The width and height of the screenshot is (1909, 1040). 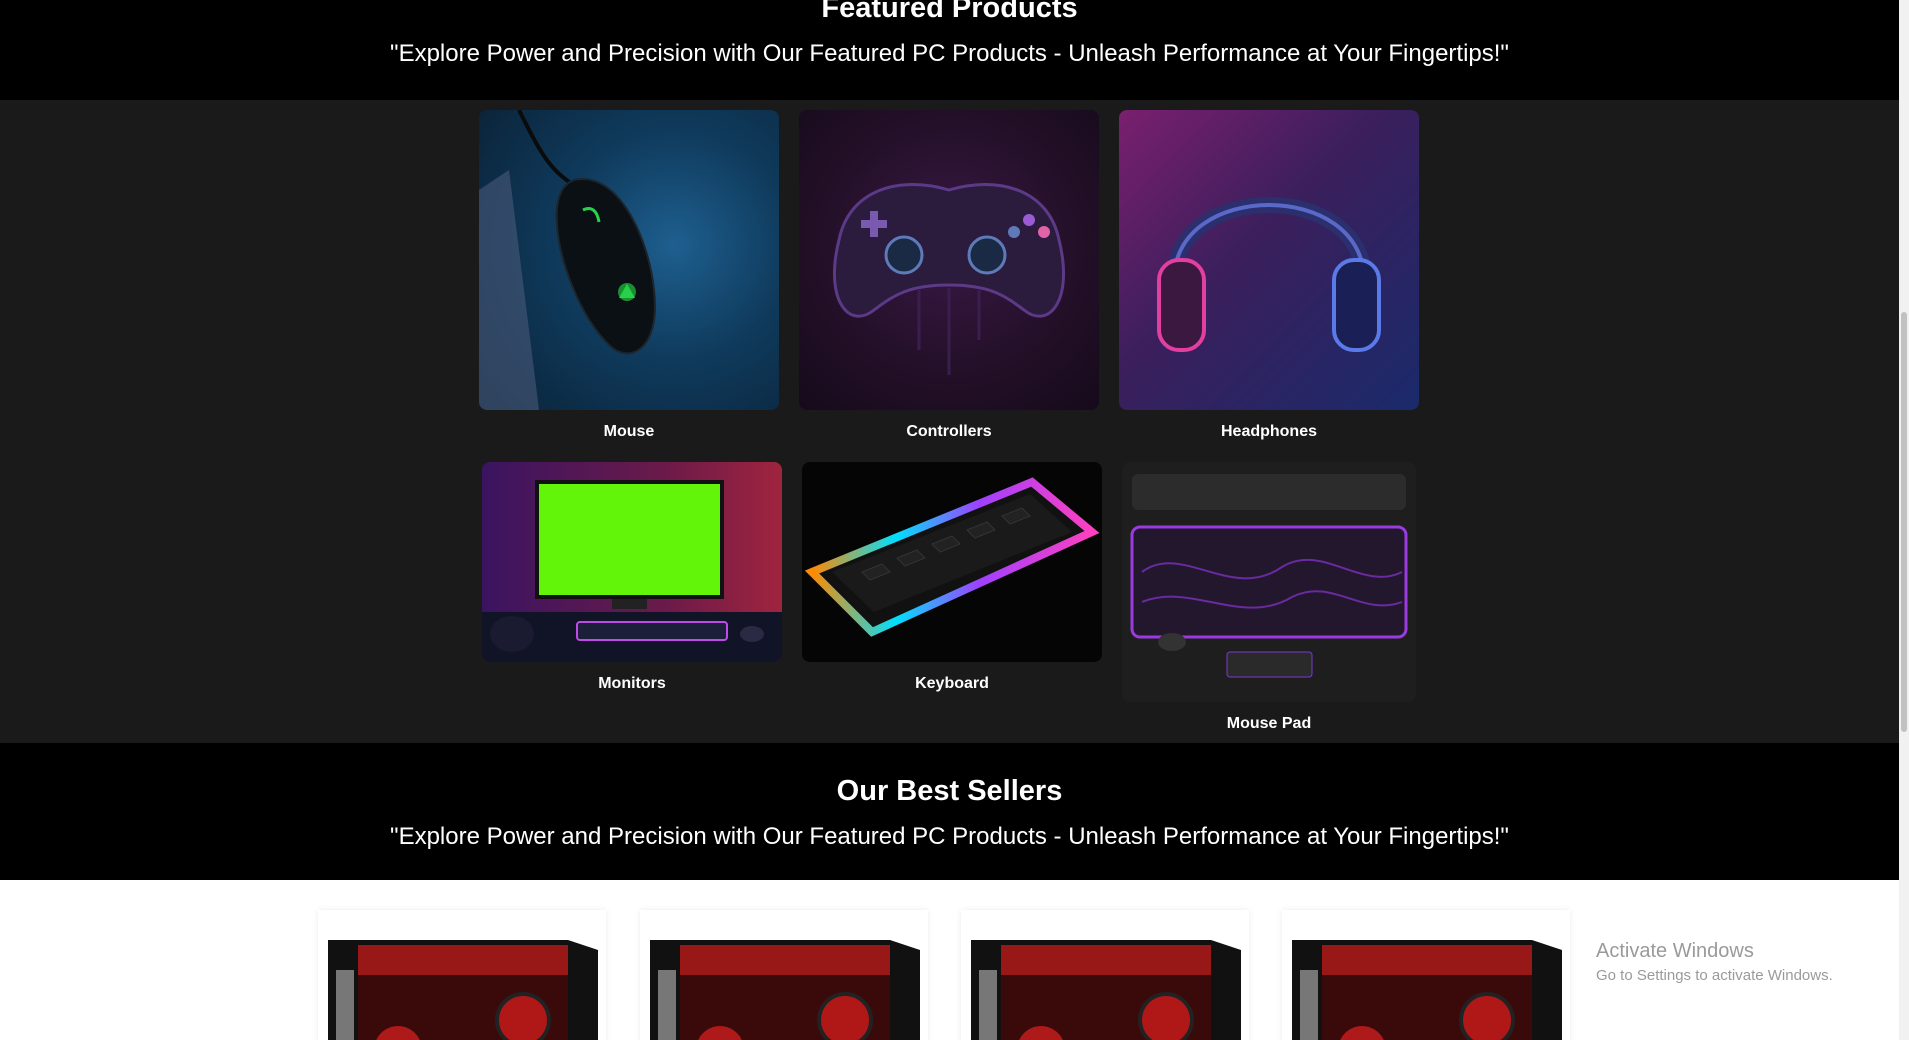 I want to click on best-sellers-title: Our Best Sellers, so click(x=949, y=791).